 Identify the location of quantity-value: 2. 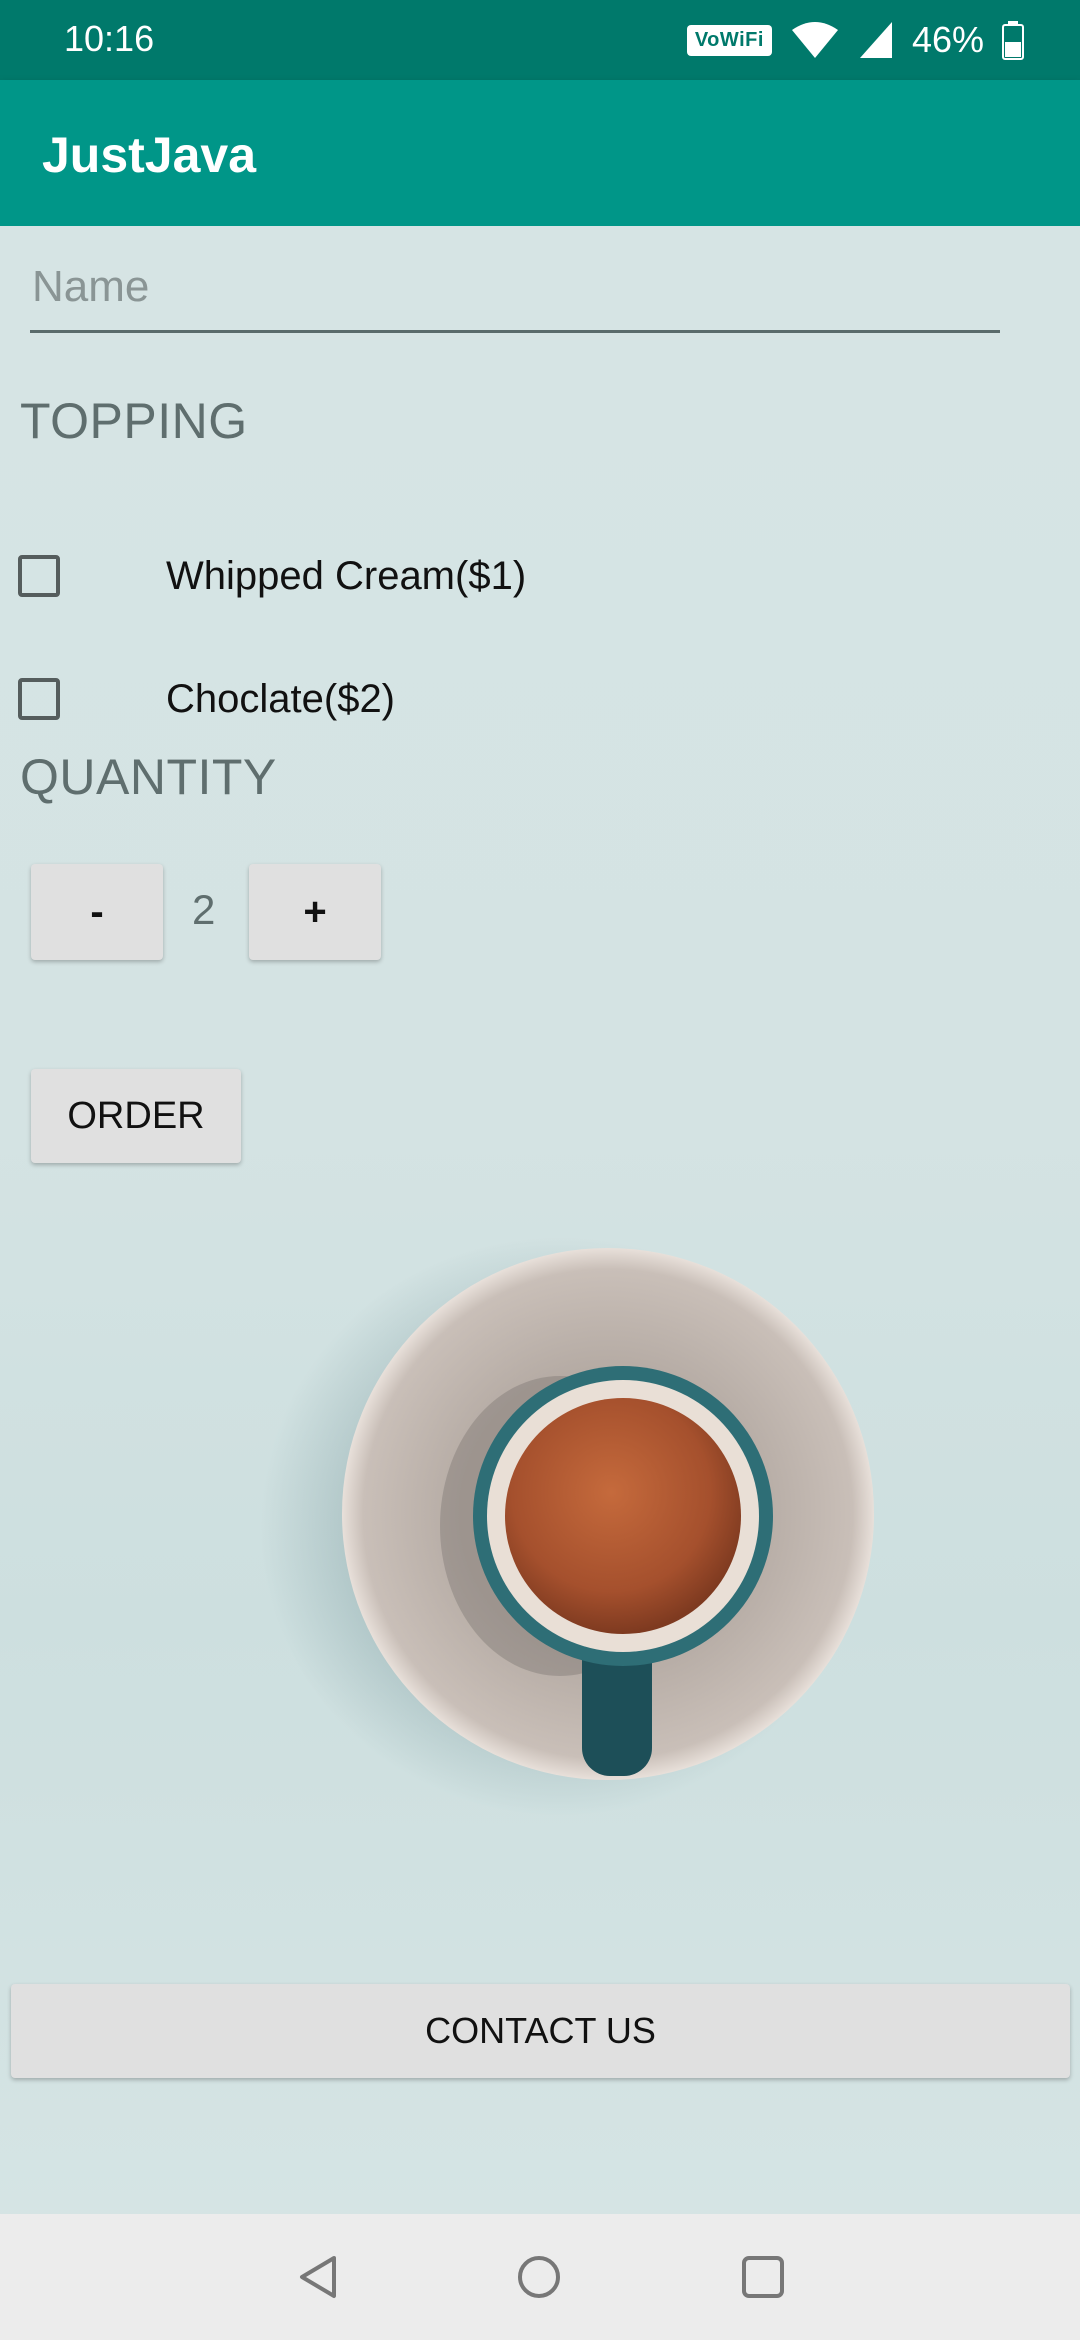
(204, 909).